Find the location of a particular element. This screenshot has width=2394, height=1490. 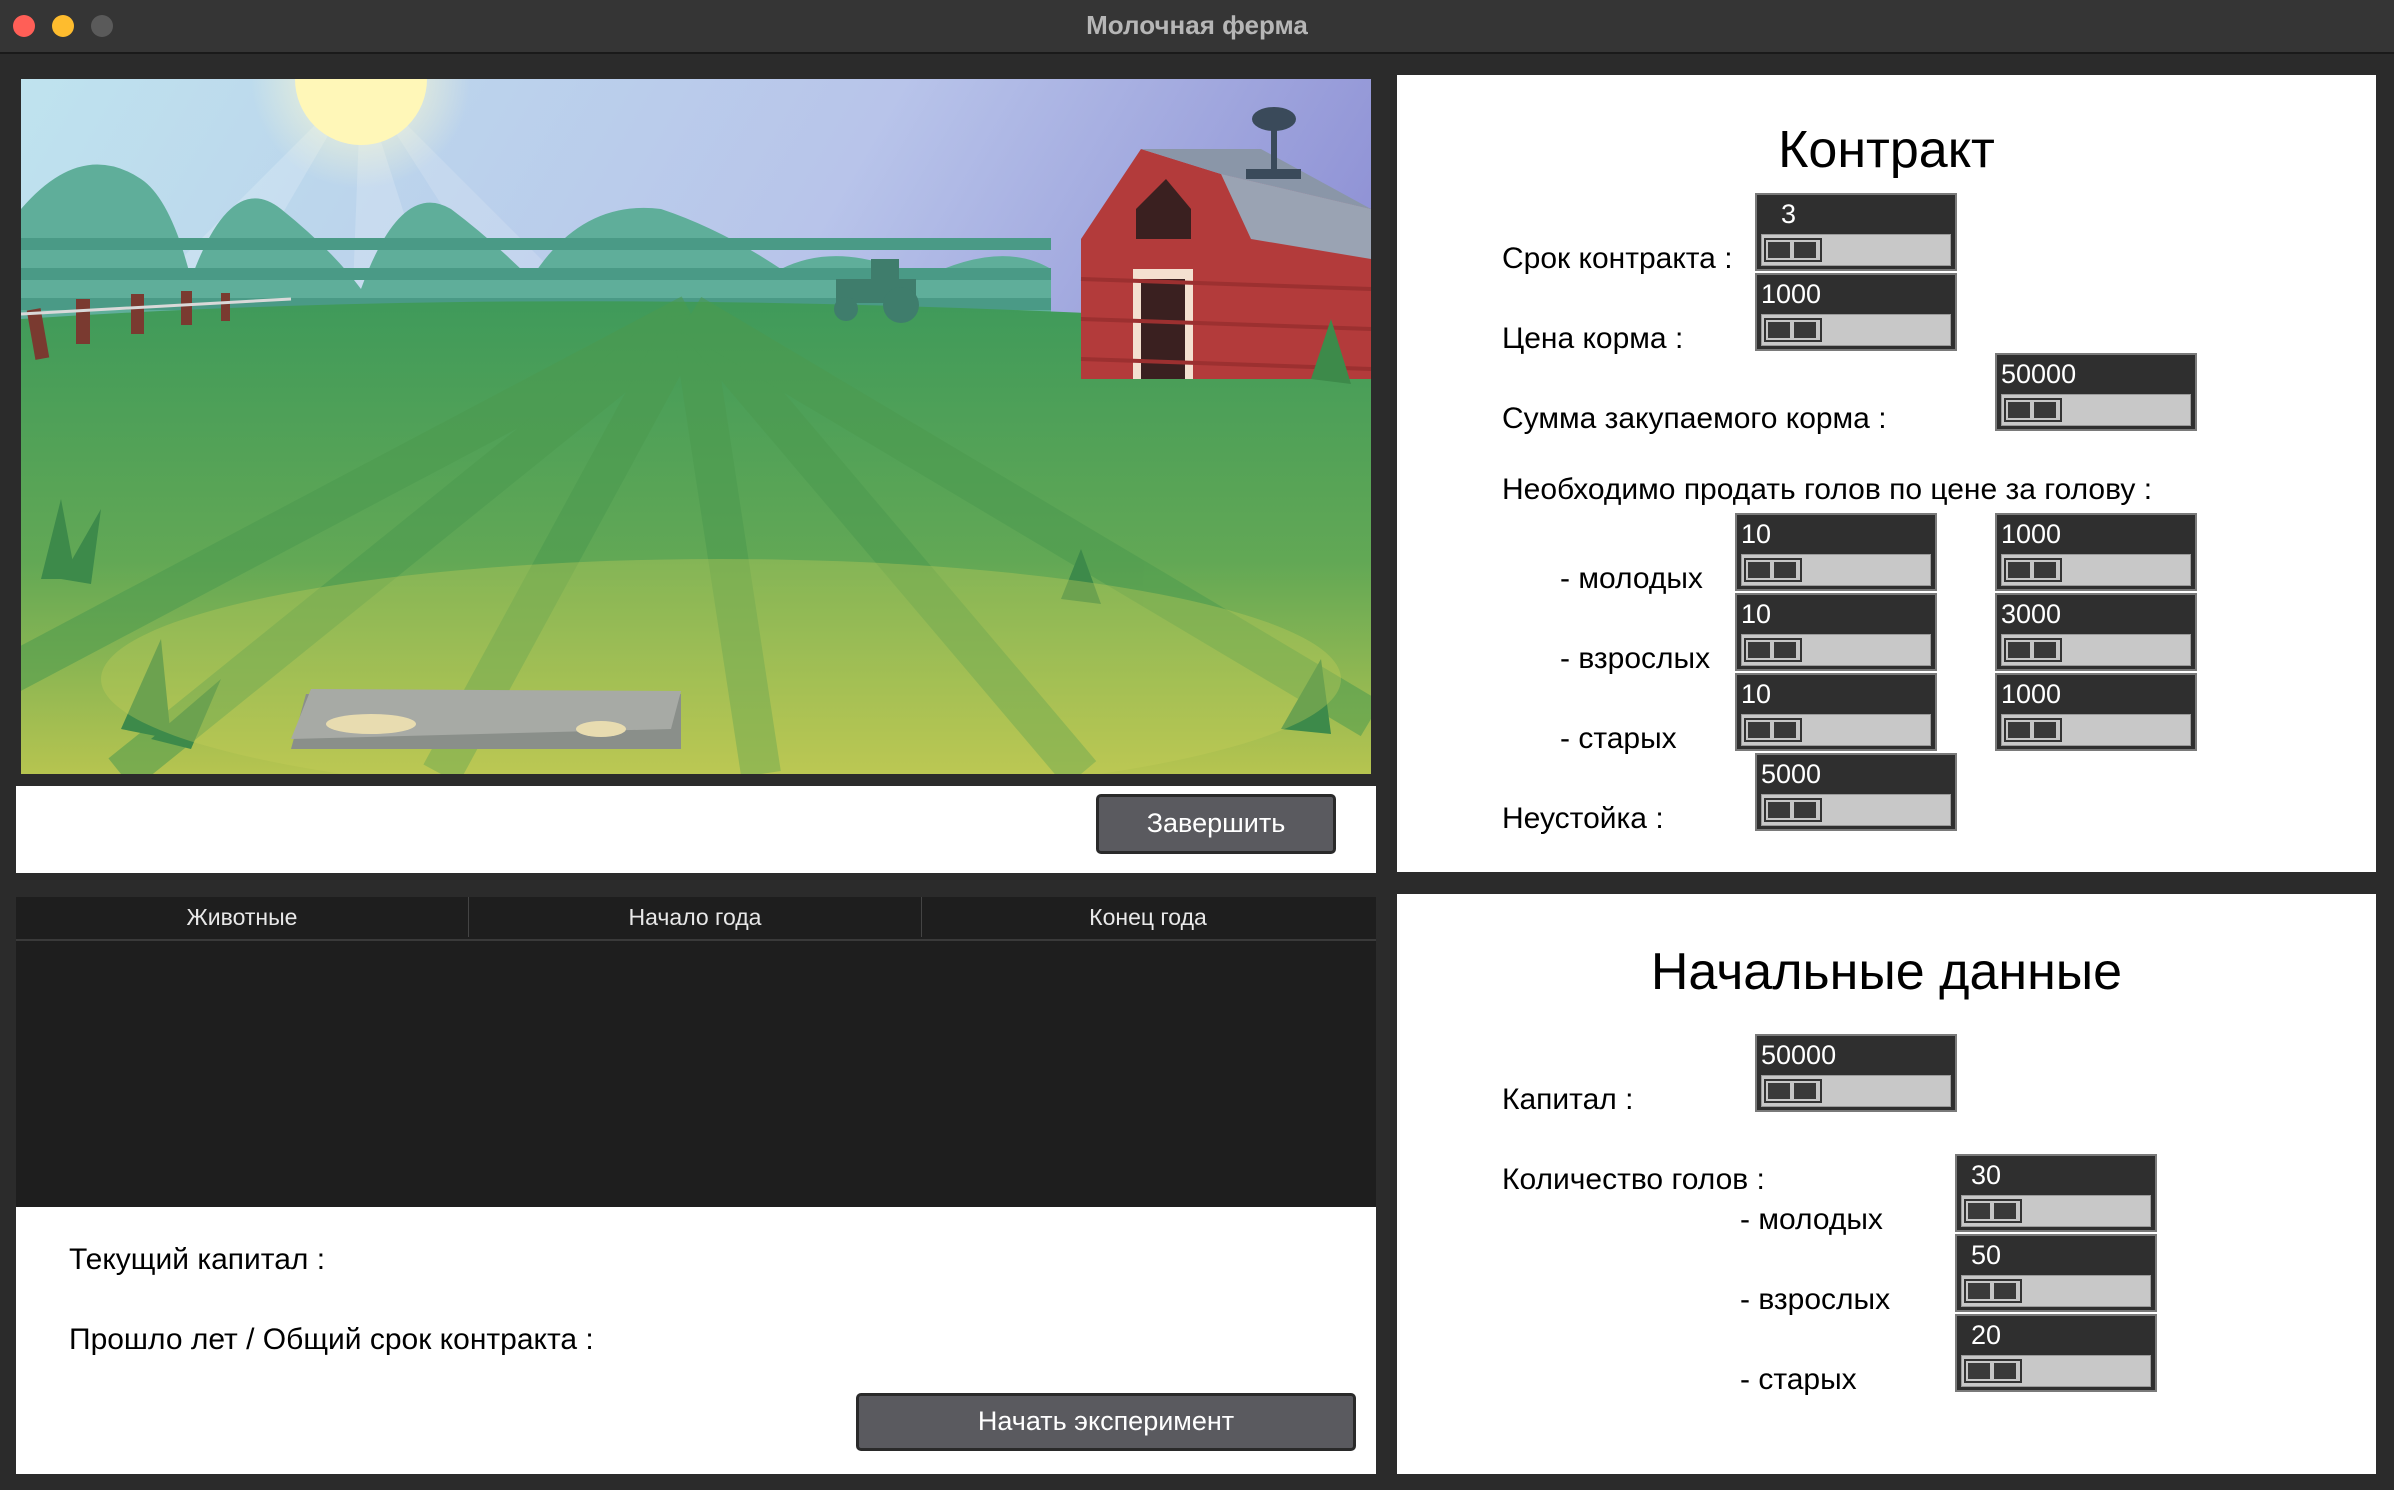

title-bar: Молочная ферма is located at coordinates (1197, 27).